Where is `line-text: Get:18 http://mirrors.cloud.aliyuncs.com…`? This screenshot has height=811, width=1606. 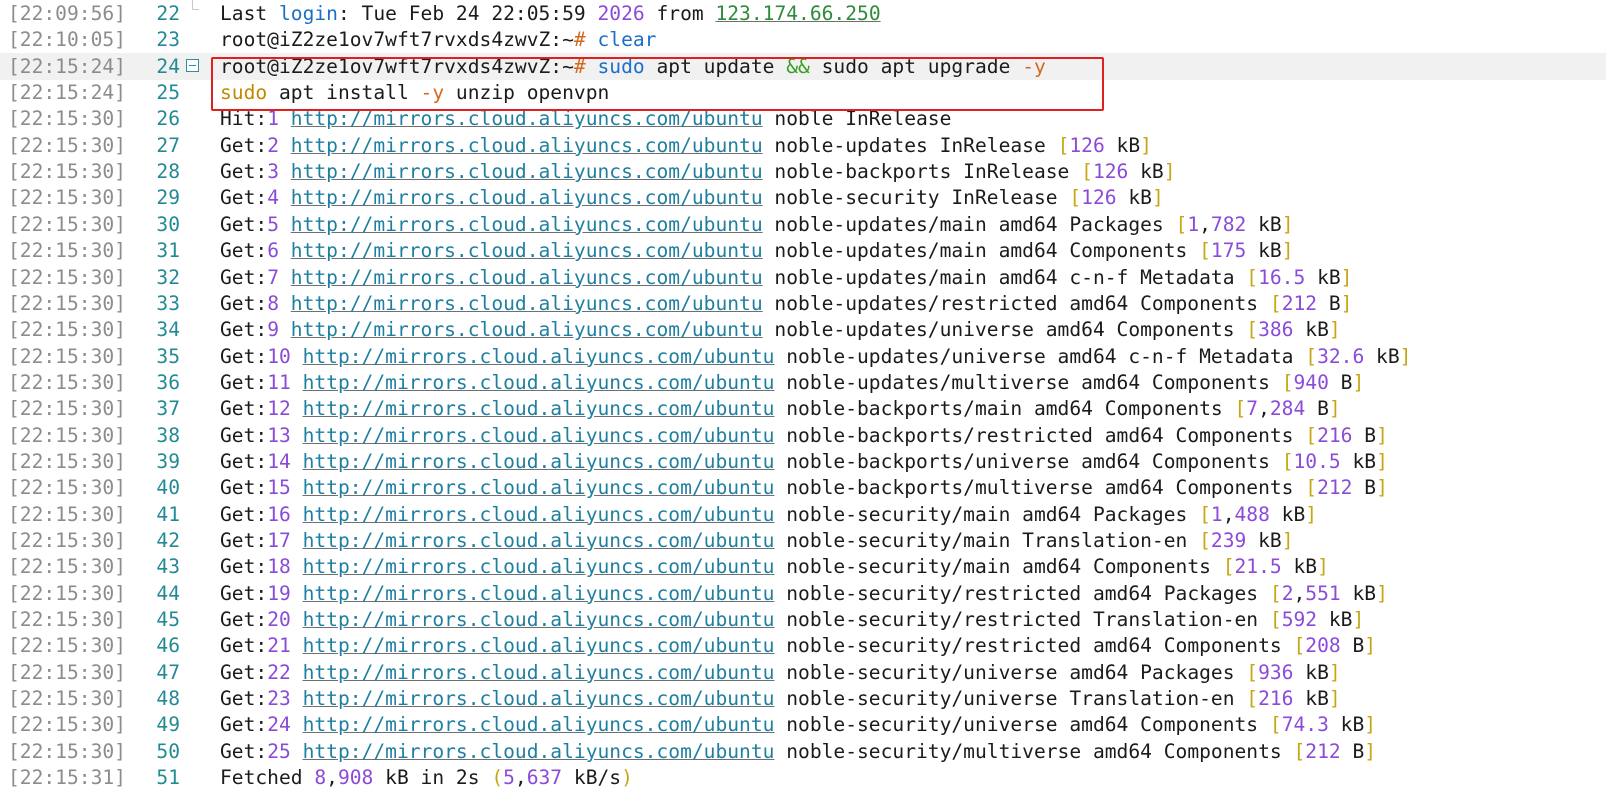
line-text: Get:18 http://mirrors.cloud.aliyuncs.com… is located at coordinates (774, 566).